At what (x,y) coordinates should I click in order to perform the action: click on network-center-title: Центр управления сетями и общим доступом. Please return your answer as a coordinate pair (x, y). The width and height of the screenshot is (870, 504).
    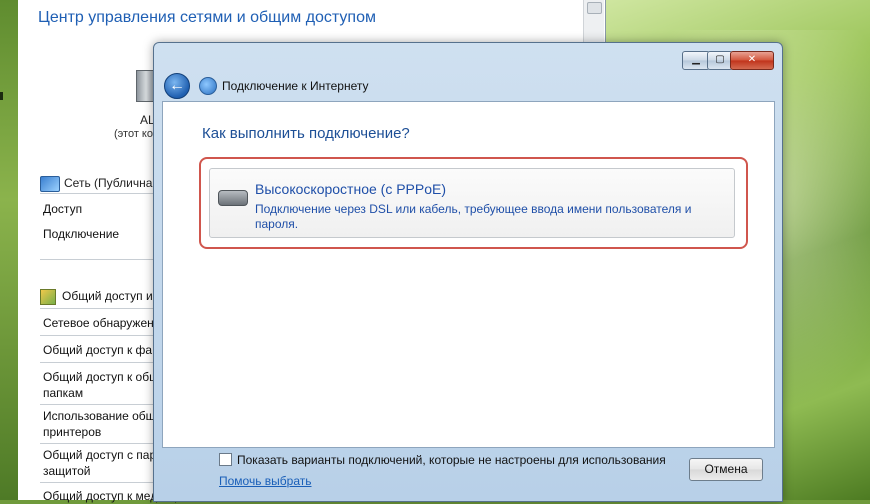
    Looking at the image, I should click on (207, 17).